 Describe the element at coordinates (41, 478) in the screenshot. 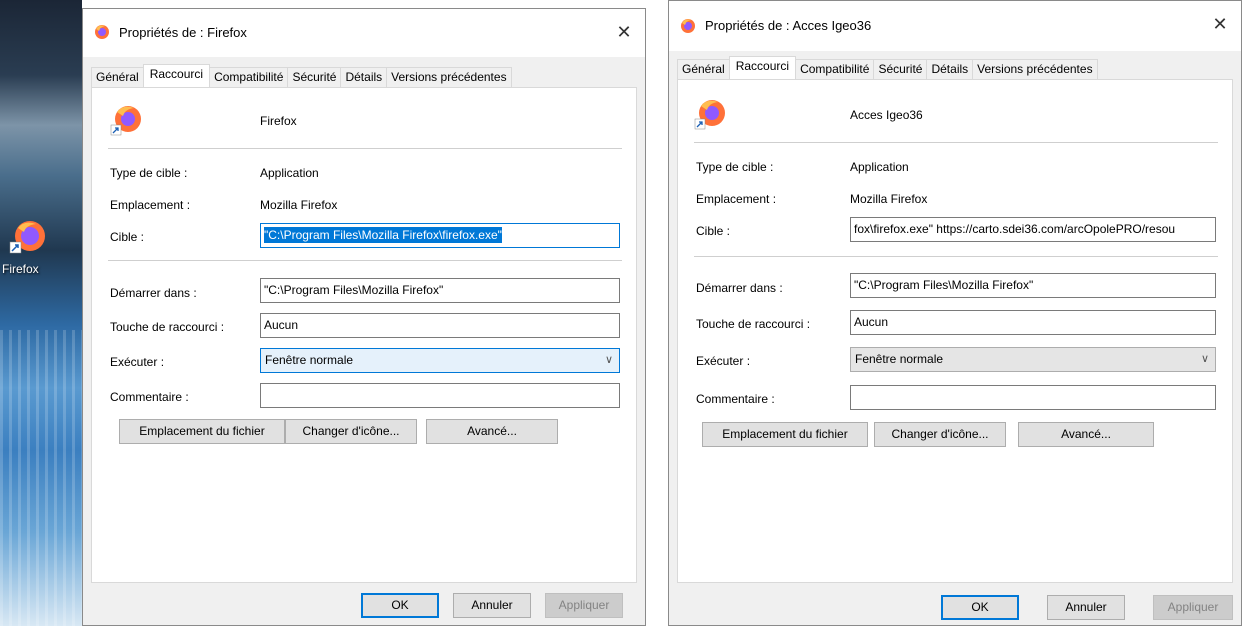

I see `waterfall-wallpaper` at that location.